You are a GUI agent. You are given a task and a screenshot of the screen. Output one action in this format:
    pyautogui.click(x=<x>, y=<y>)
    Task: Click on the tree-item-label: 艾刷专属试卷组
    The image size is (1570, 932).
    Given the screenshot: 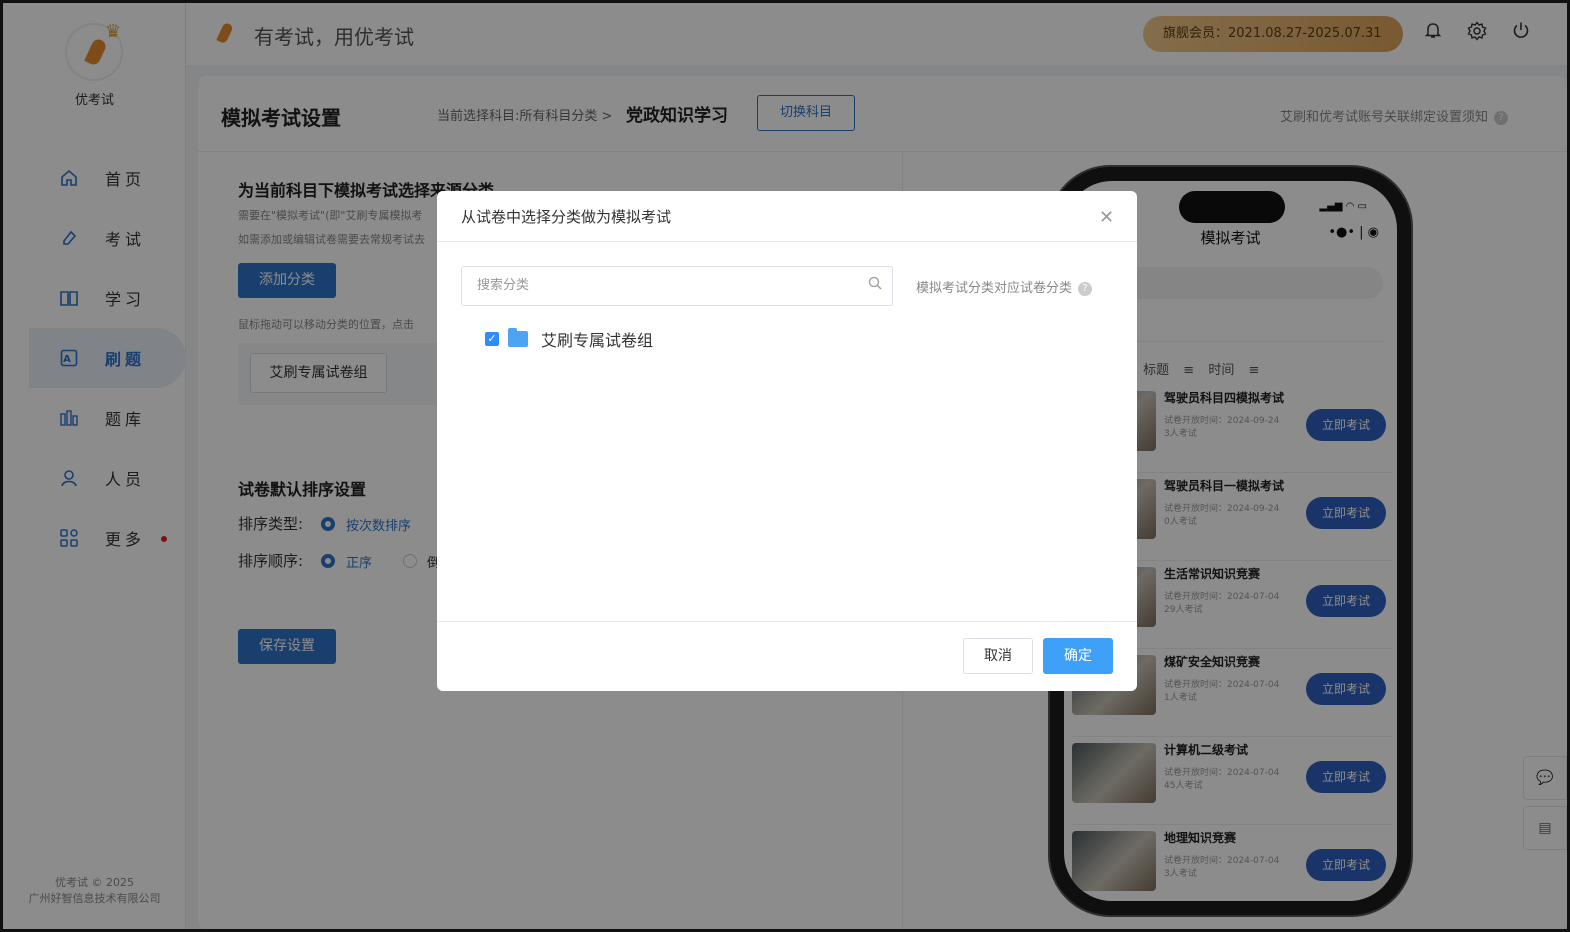 What is the action you would take?
    pyautogui.click(x=597, y=339)
    